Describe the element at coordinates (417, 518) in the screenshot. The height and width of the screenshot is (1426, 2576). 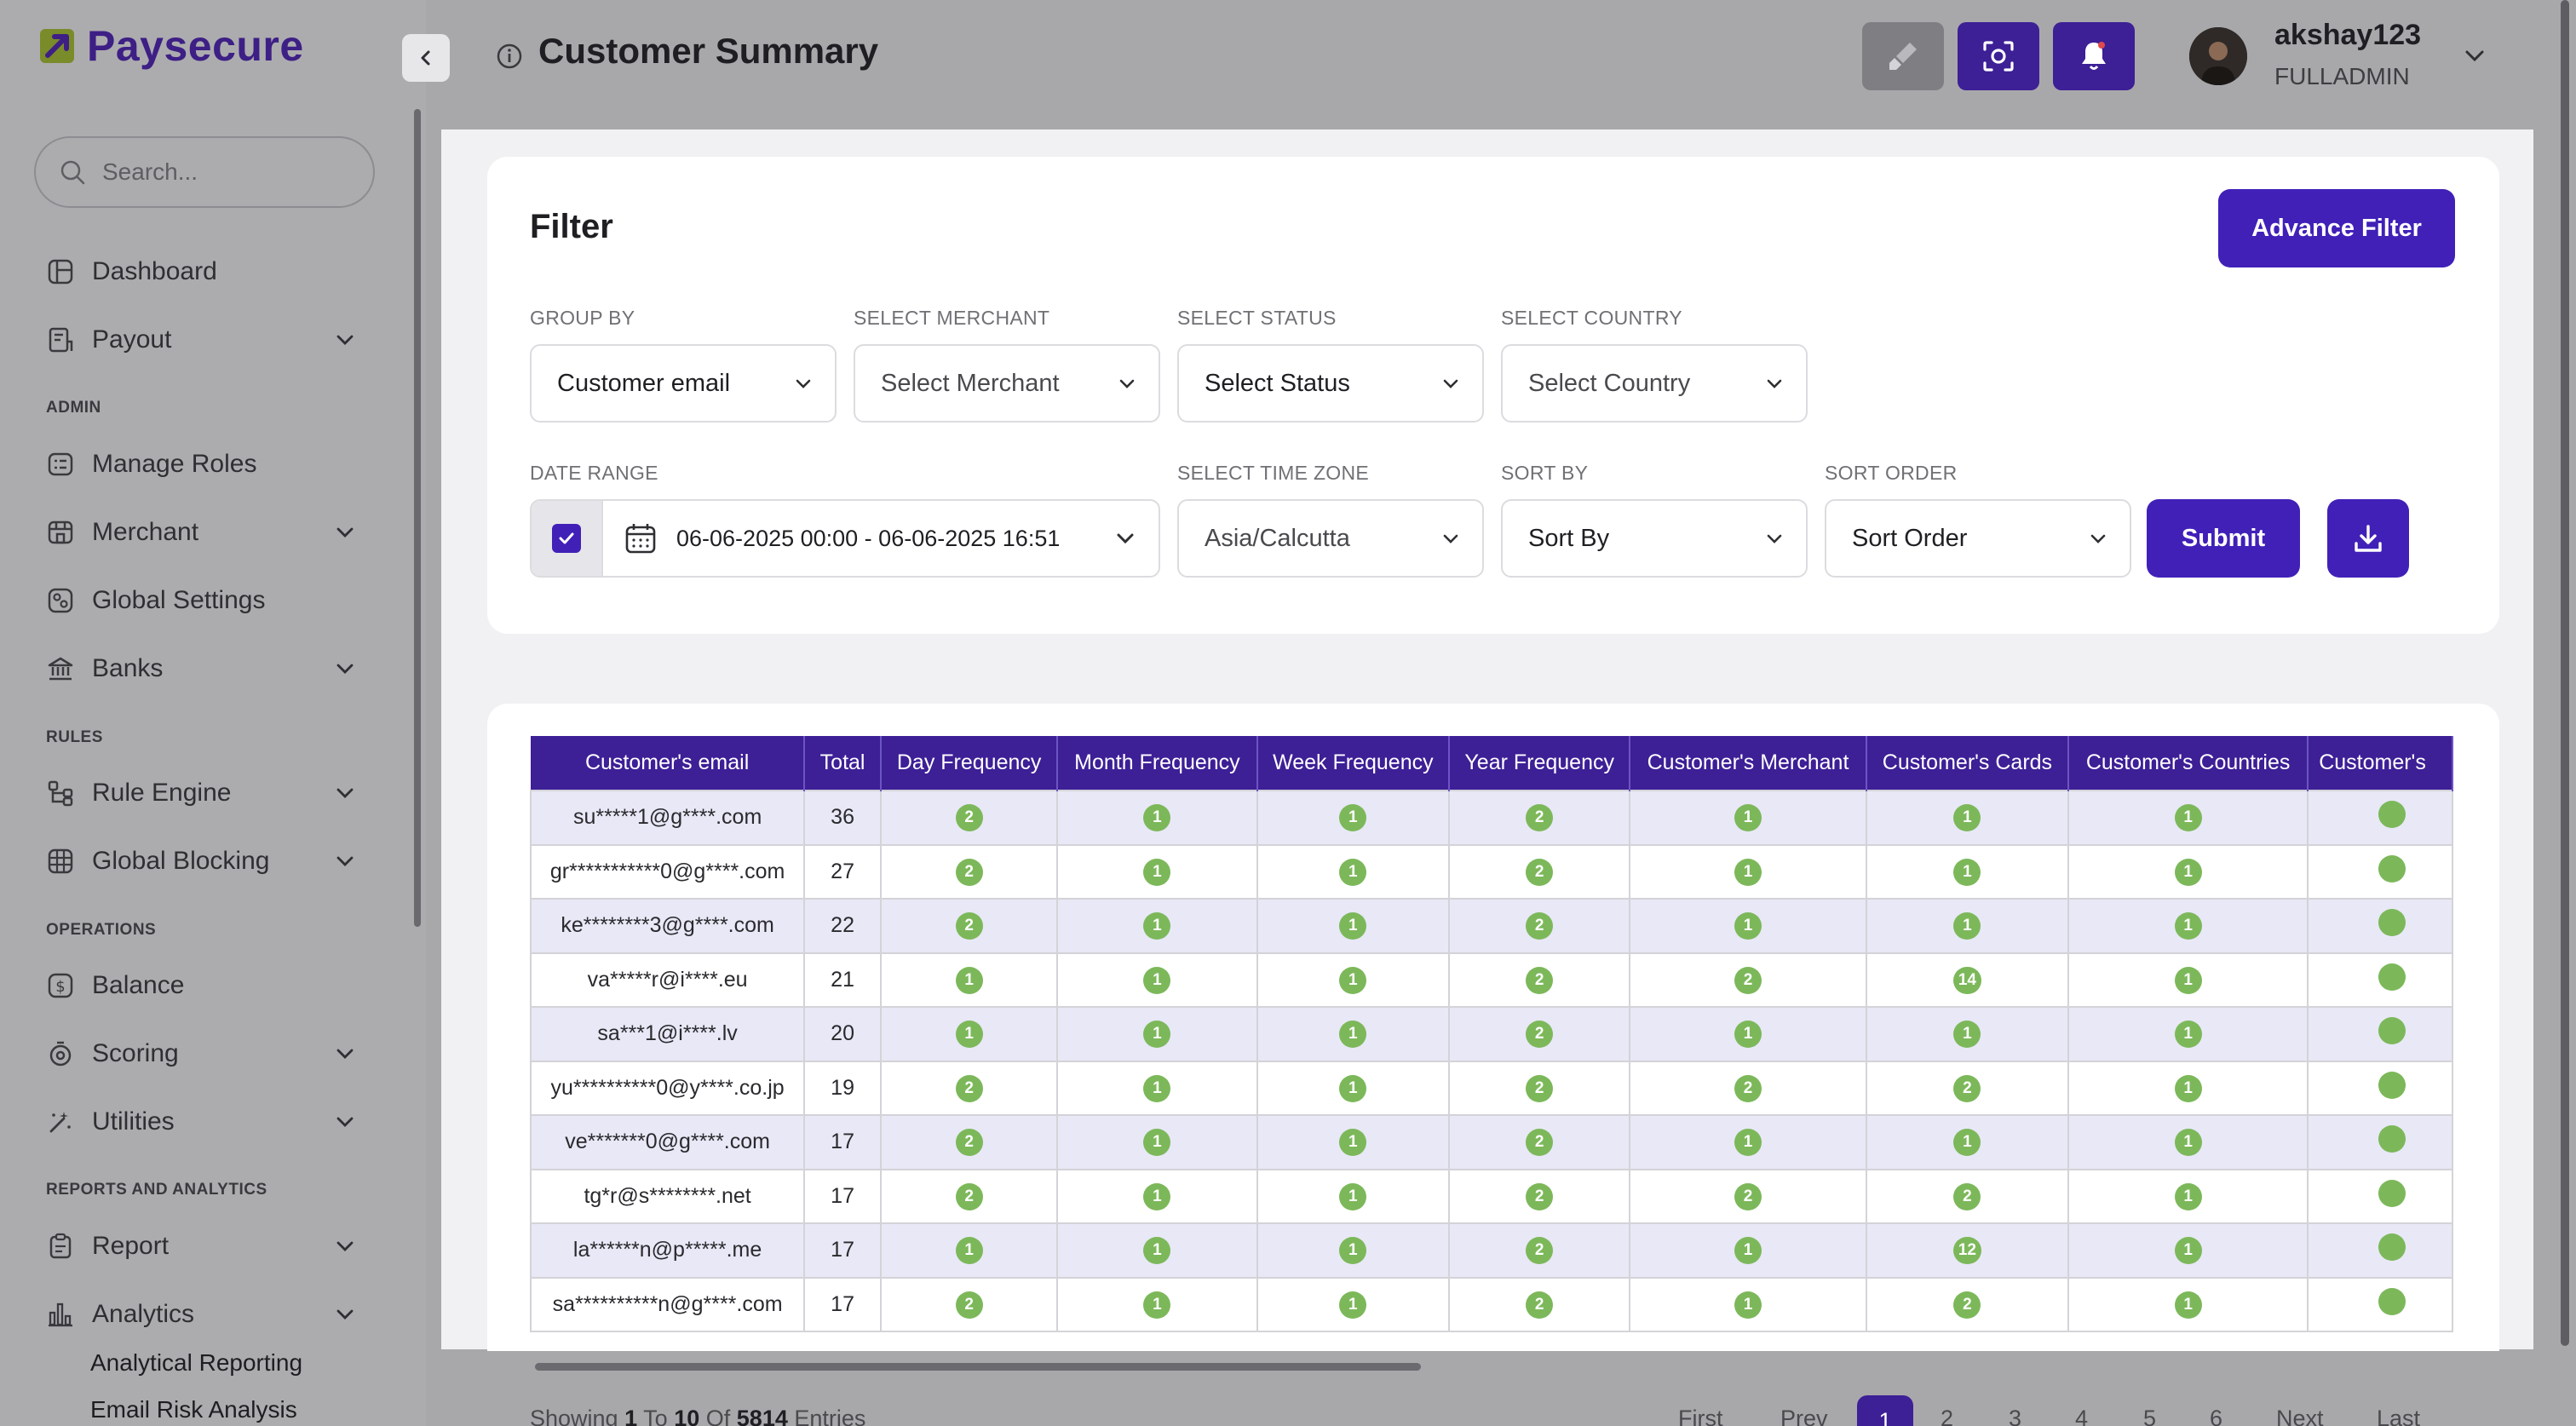
I see `sidebar-scrollbar` at that location.